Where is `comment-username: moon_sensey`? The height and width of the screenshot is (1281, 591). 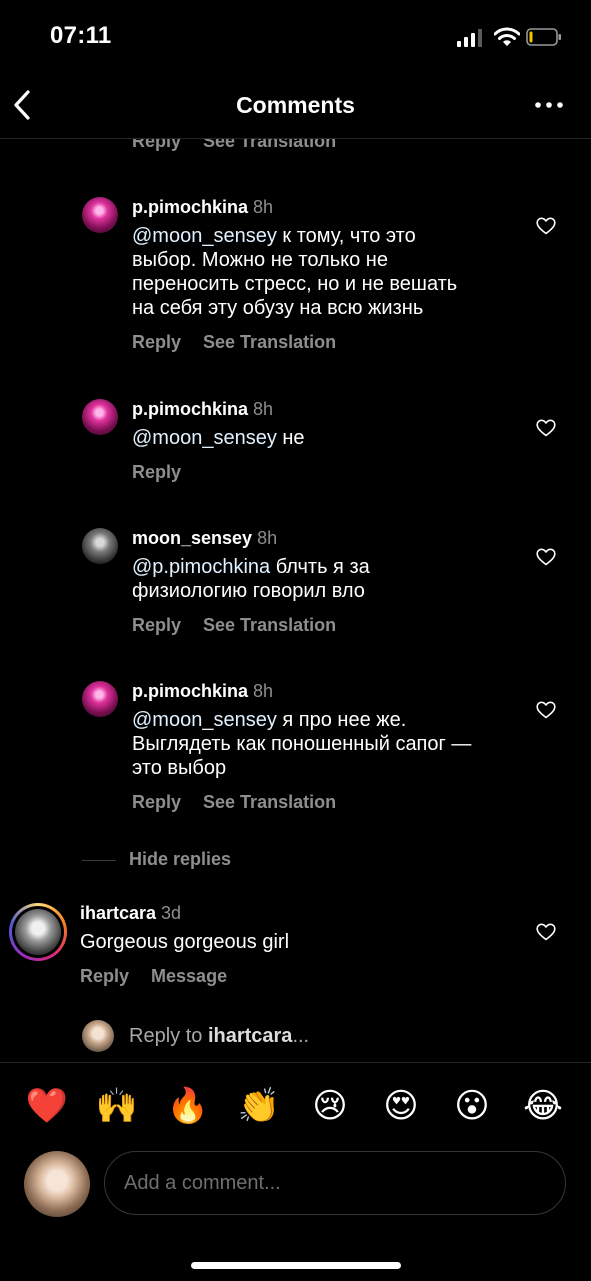
comment-username: moon_sensey is located at coordinates (192, 538).